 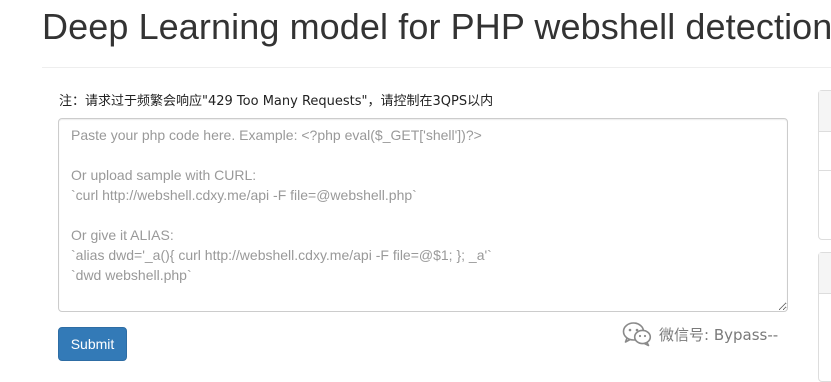 What do you see at coordinates (825, 151) in the screenshot?
I see `side-panel-row` at bounding box center [825, 151].